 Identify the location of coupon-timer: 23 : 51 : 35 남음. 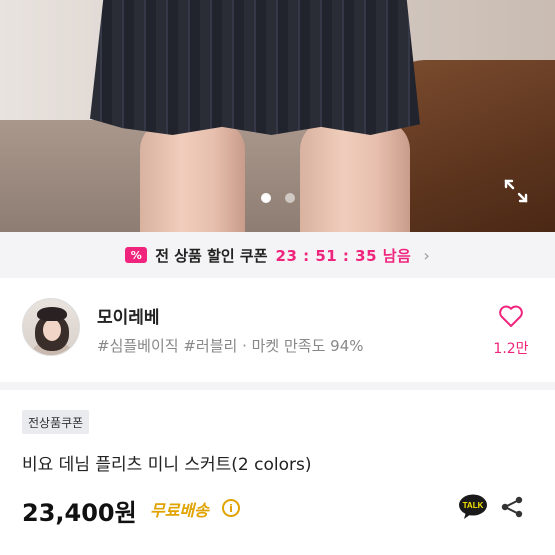
(343, 255).